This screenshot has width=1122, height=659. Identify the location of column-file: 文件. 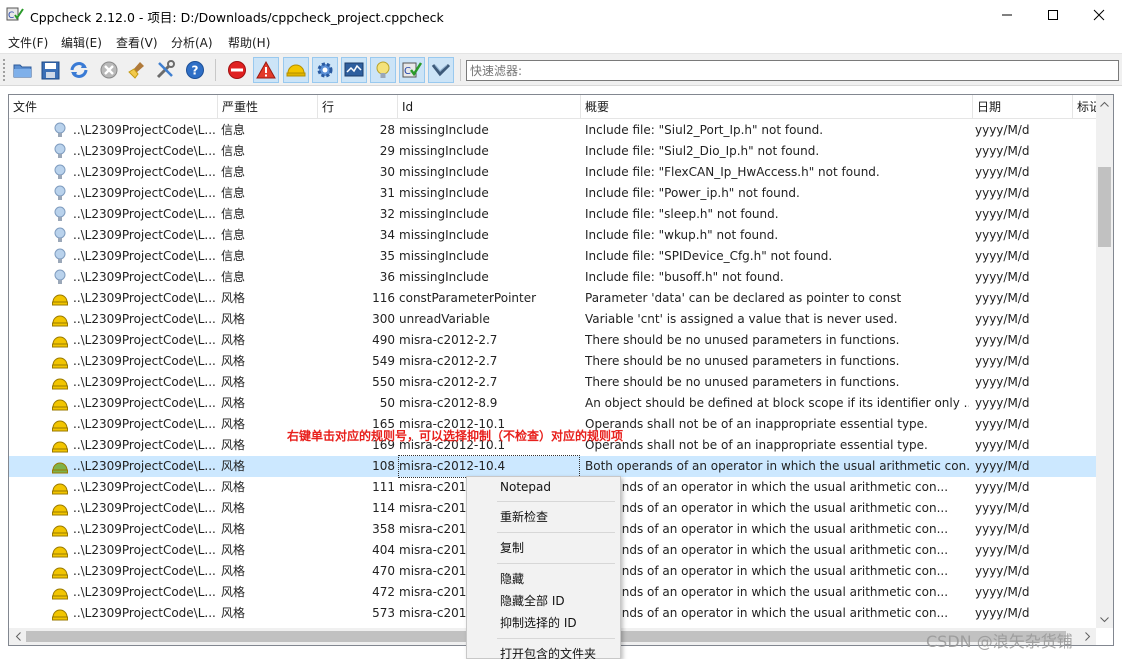
(113, 107).